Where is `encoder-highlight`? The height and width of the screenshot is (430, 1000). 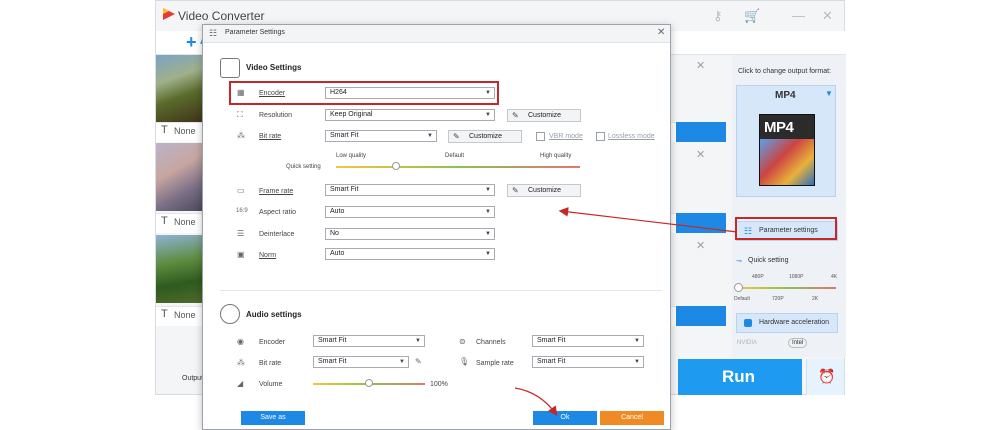
encoder-highlight is located at coordinates (364, 93).